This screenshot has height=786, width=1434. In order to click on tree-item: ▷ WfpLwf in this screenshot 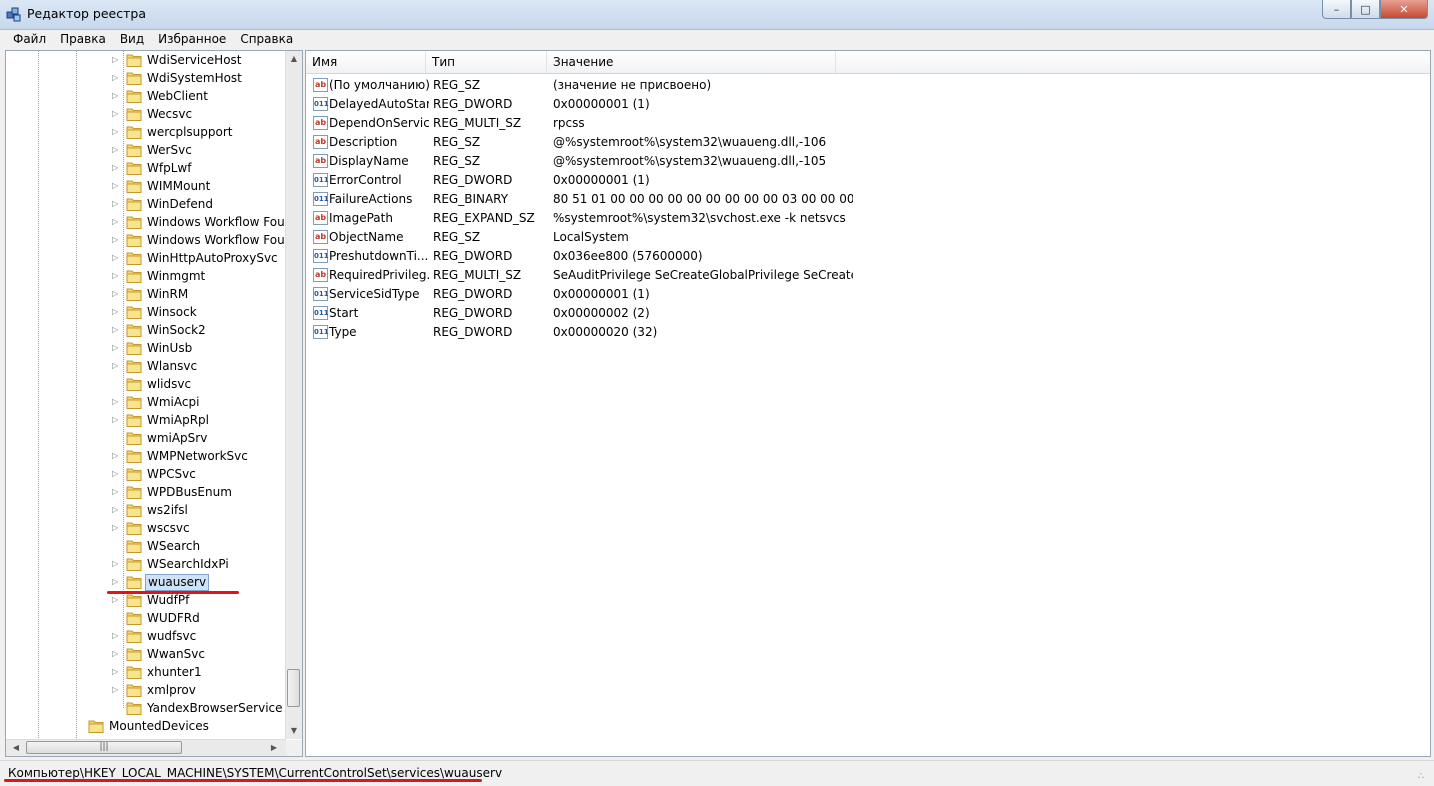, I will do `click(141, 168)`.